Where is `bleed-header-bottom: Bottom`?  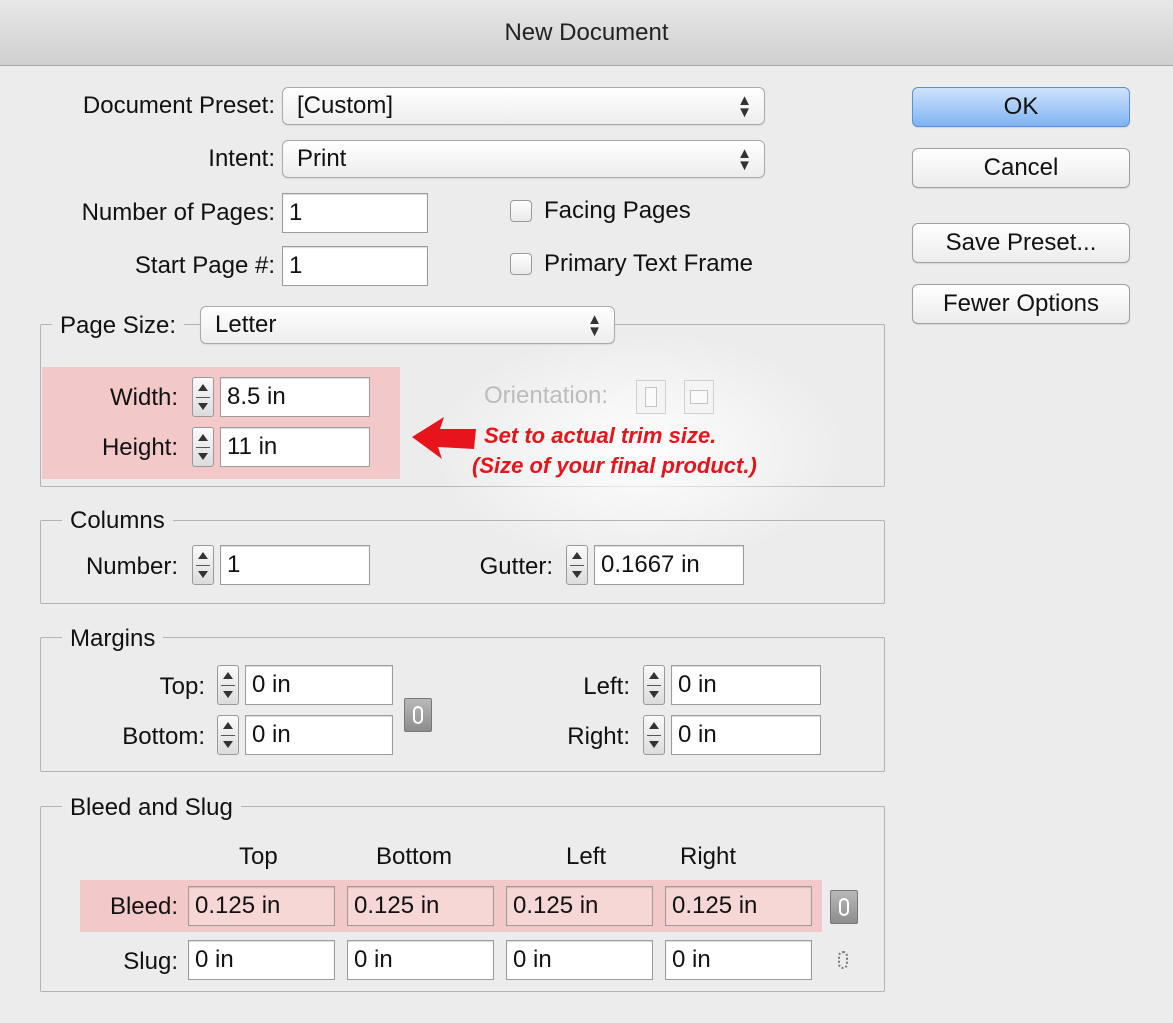 bleed-header-bottom: Bottom is located at coordinates (414, 856).